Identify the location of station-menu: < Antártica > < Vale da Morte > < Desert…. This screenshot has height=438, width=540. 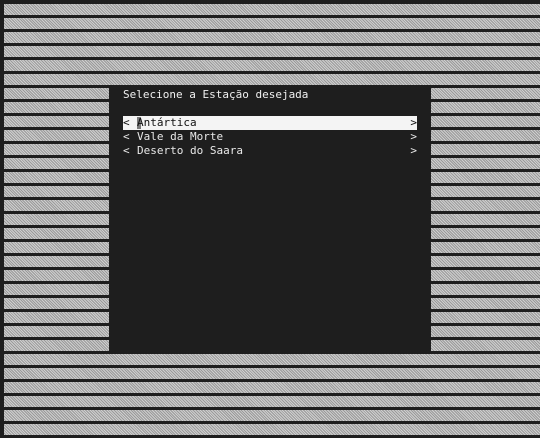
(270, 137).